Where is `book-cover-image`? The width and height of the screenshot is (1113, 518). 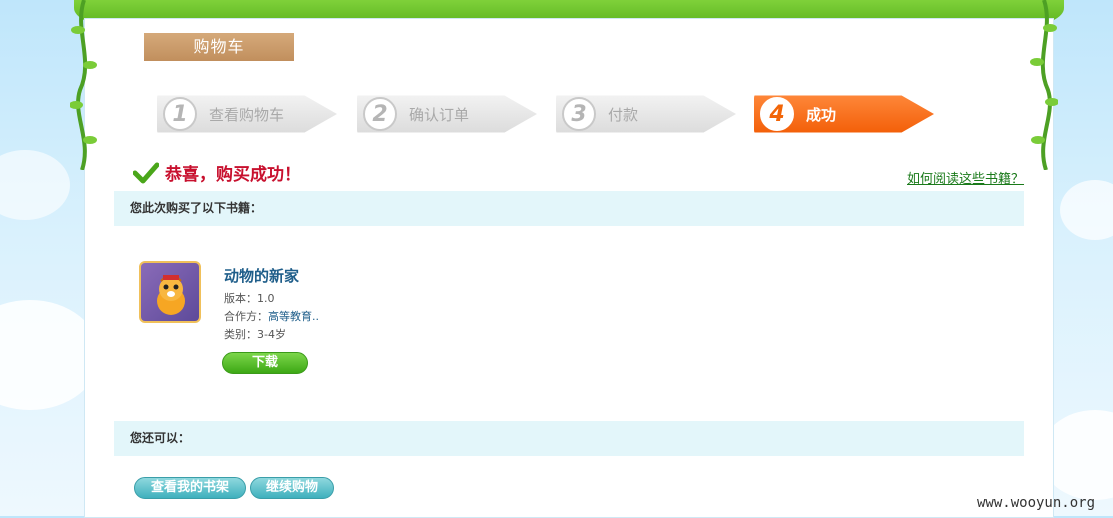
book-cover-image is located at coordinates (170, 292).